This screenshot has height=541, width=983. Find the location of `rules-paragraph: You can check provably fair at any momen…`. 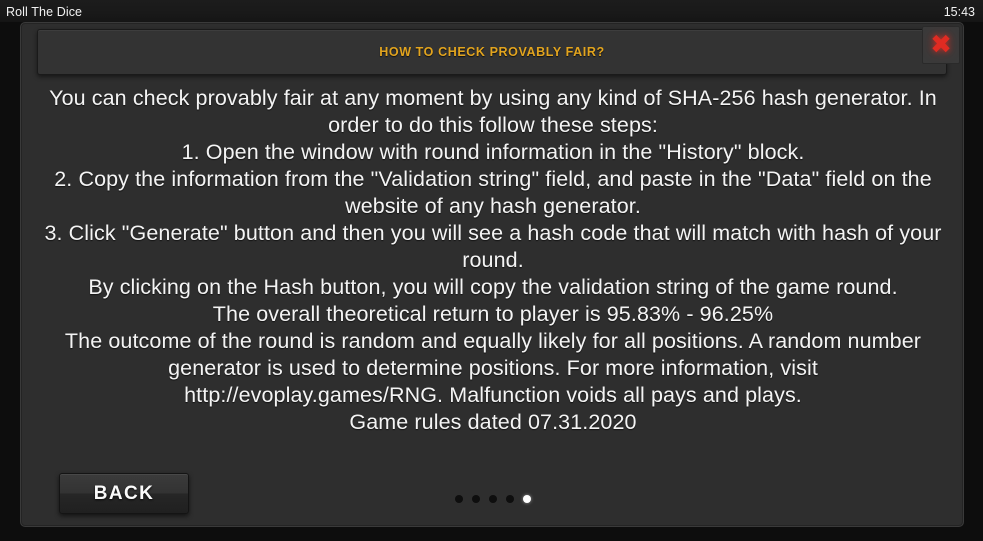

rules-paragraph: You can check provably fair at any momen… is located at coordinates (493, 111).